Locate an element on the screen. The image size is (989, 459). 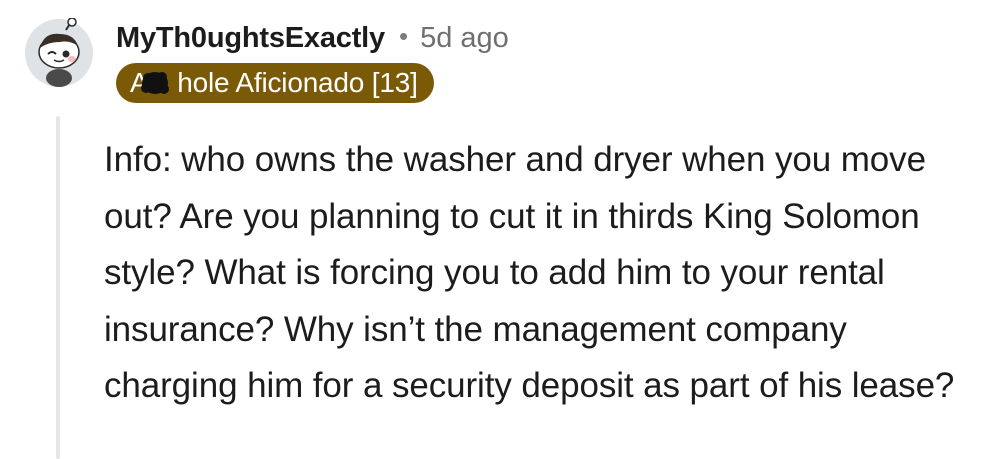
user-flair: A hole Aficionado [13] is located at coordinates (275, 83).